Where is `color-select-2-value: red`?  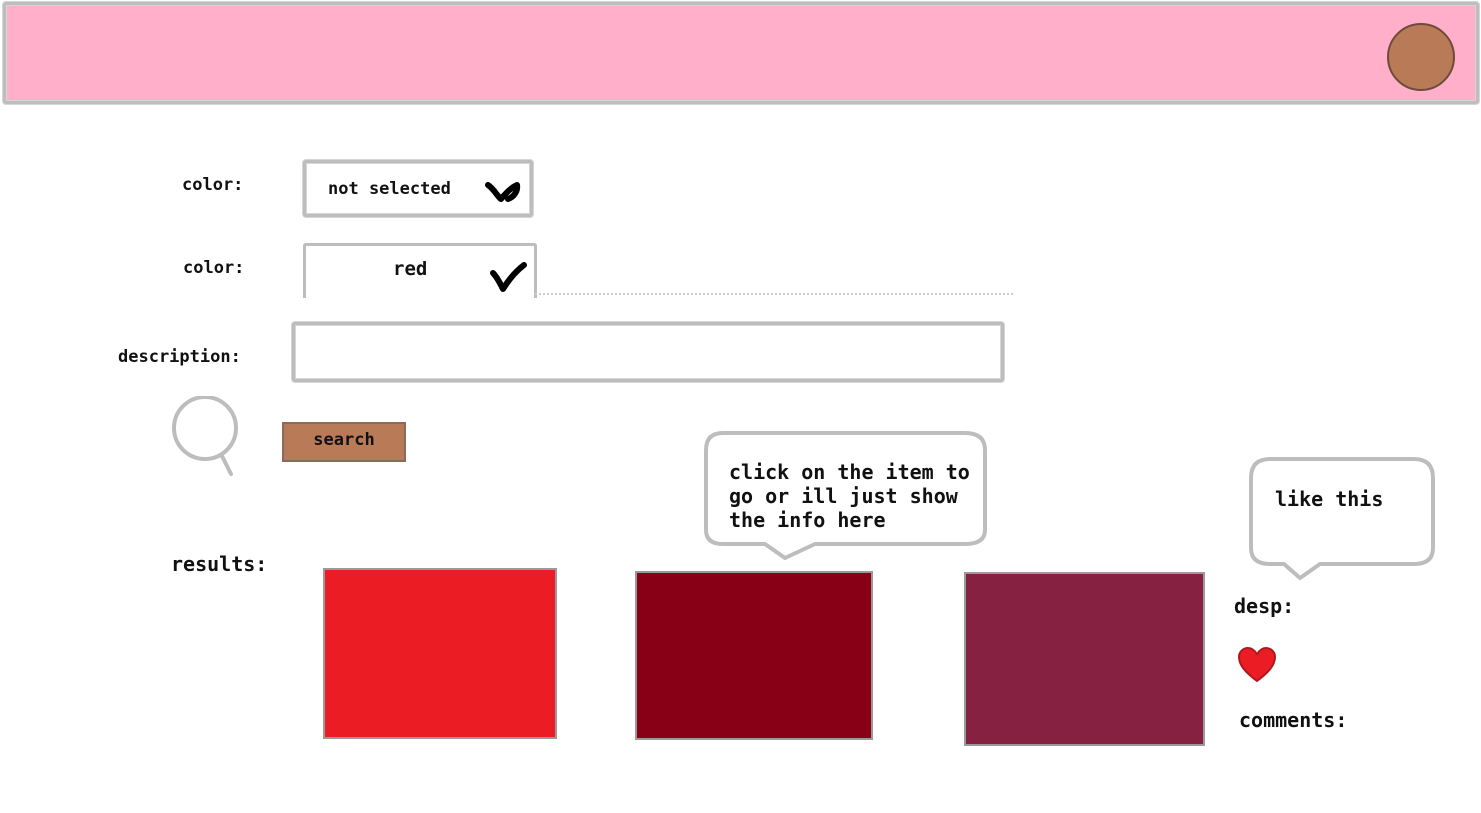 color-select-2-value: red is located at coordinates (410, 269).